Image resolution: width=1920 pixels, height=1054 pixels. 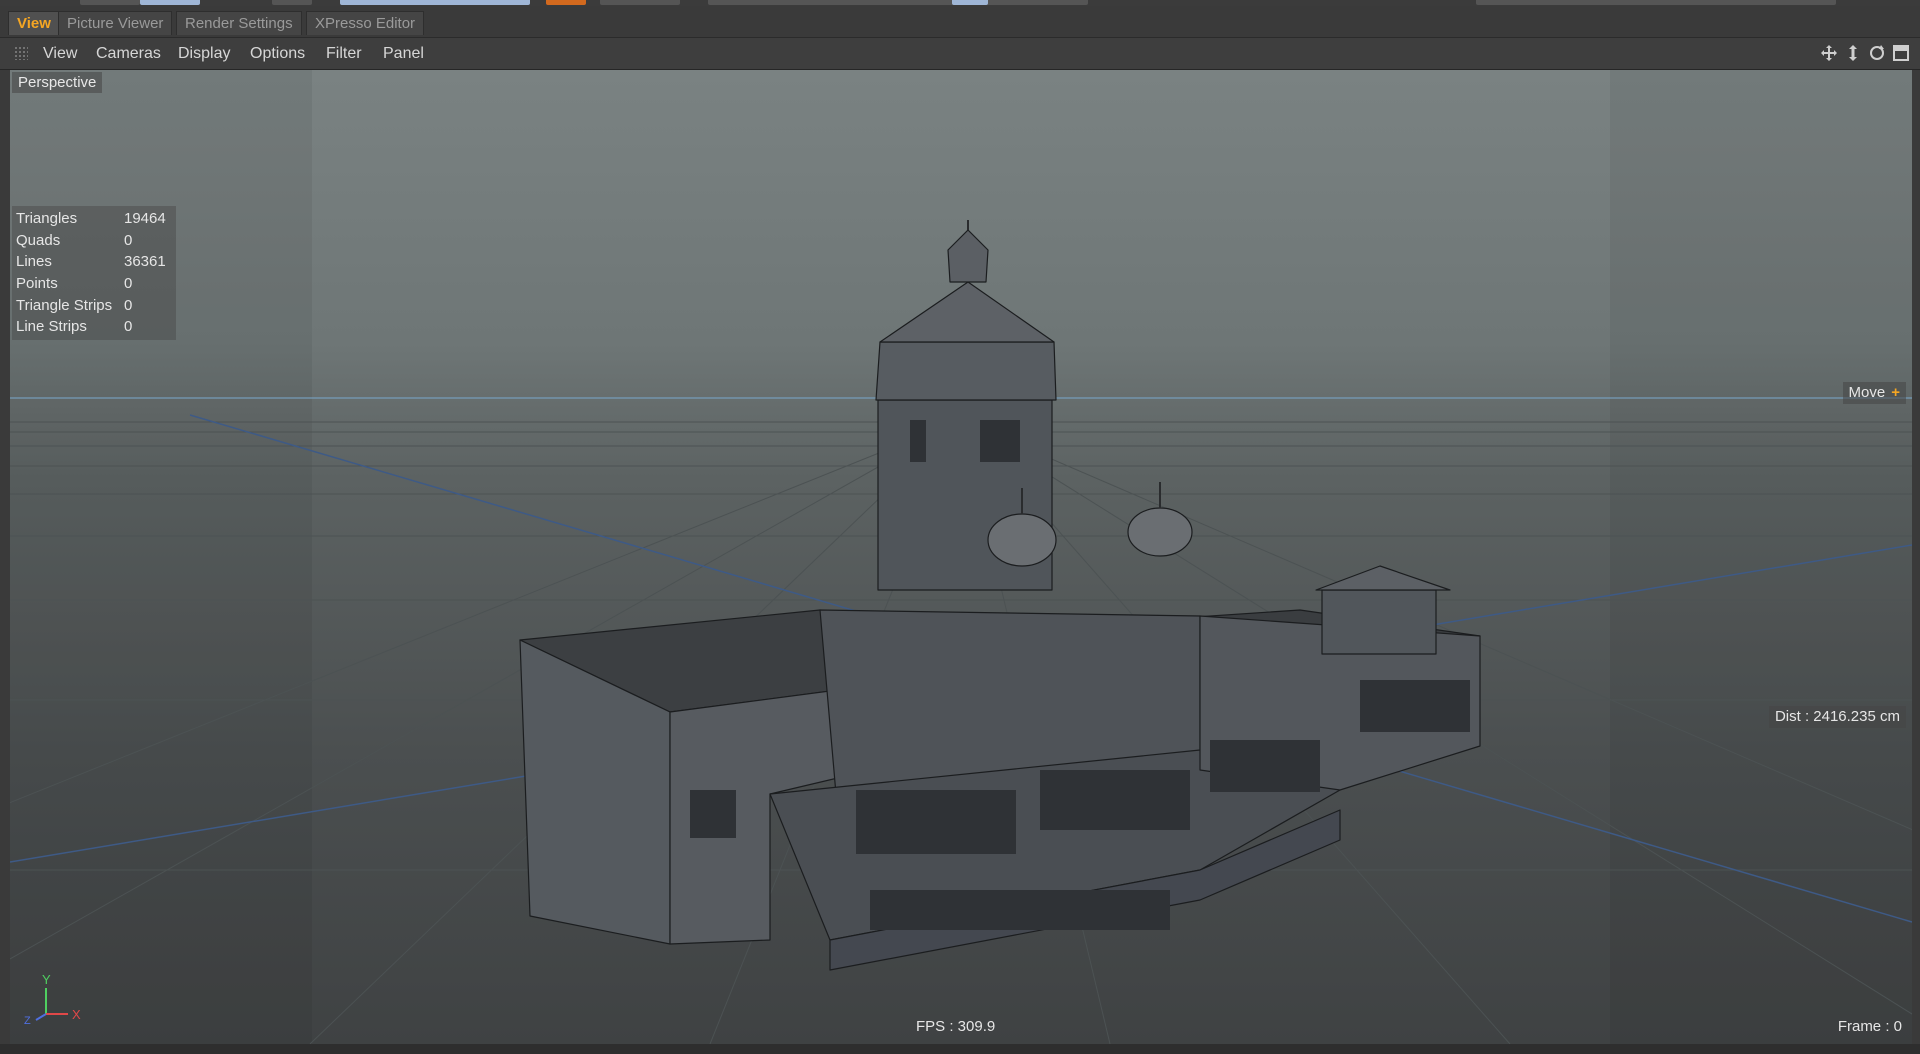 What do you see at coordinates (1829, 53) in the screenshot?
I see `move-view-icon` at bounding box center [1829, 53].